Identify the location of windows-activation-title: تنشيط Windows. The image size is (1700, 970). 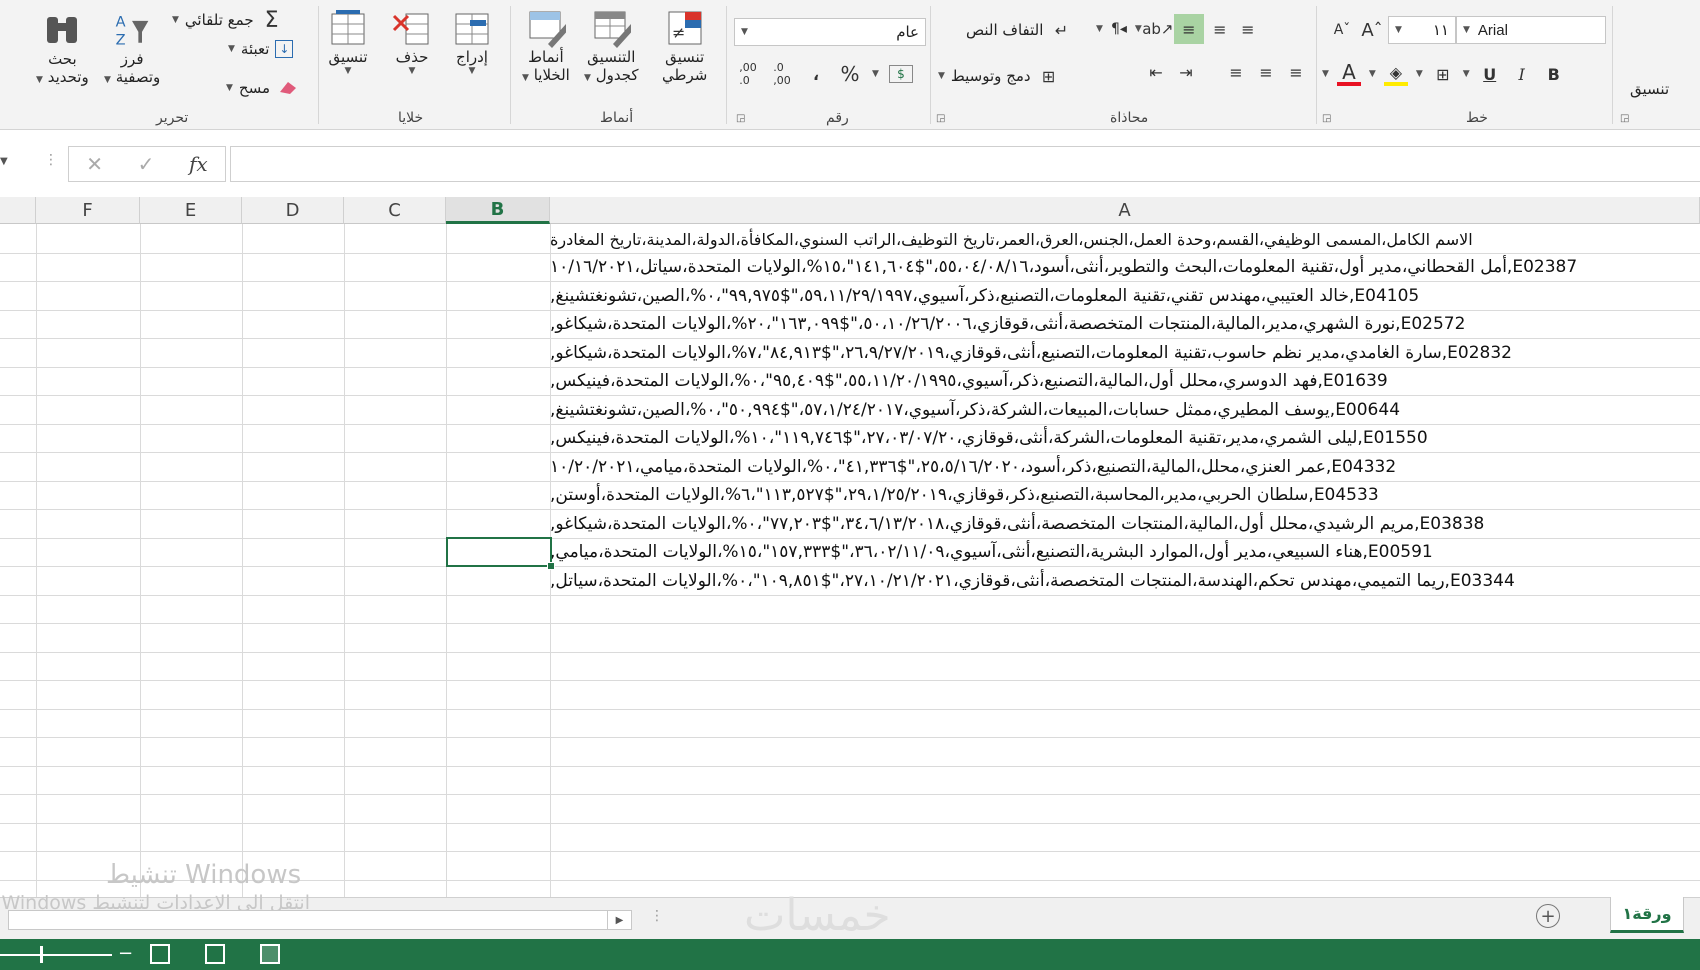
(204, 875).